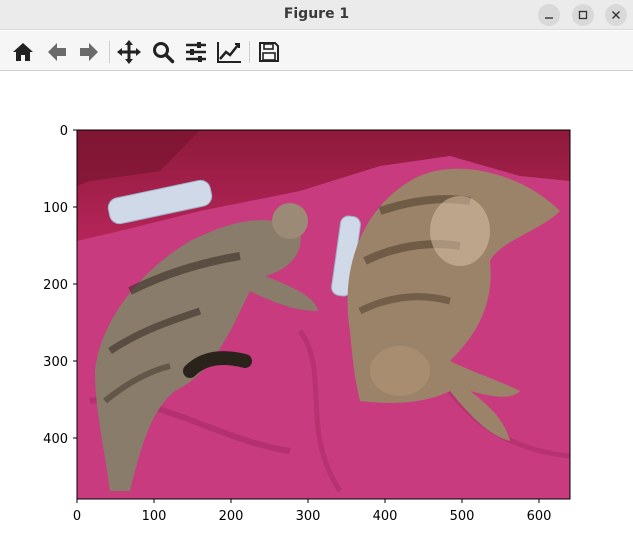 Image resolution: width=633 pixels, height=551 pixels. Describe the element at coordinates (462, 516) in the screenshot. I see `x-tick-label: 500` at that location.